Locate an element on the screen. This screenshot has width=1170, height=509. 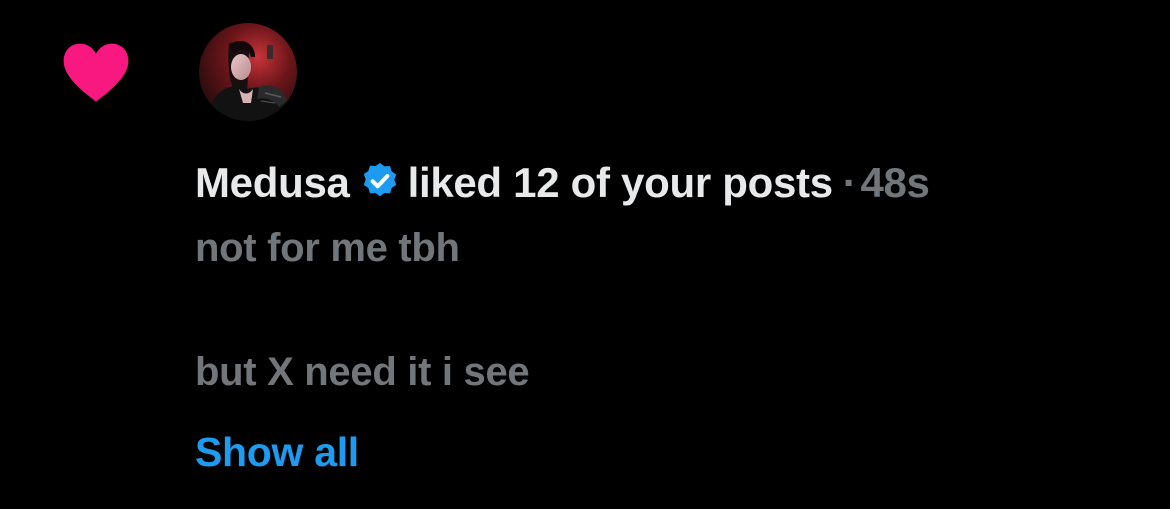
timestamp: 48s is located at coordinates (895, 182).